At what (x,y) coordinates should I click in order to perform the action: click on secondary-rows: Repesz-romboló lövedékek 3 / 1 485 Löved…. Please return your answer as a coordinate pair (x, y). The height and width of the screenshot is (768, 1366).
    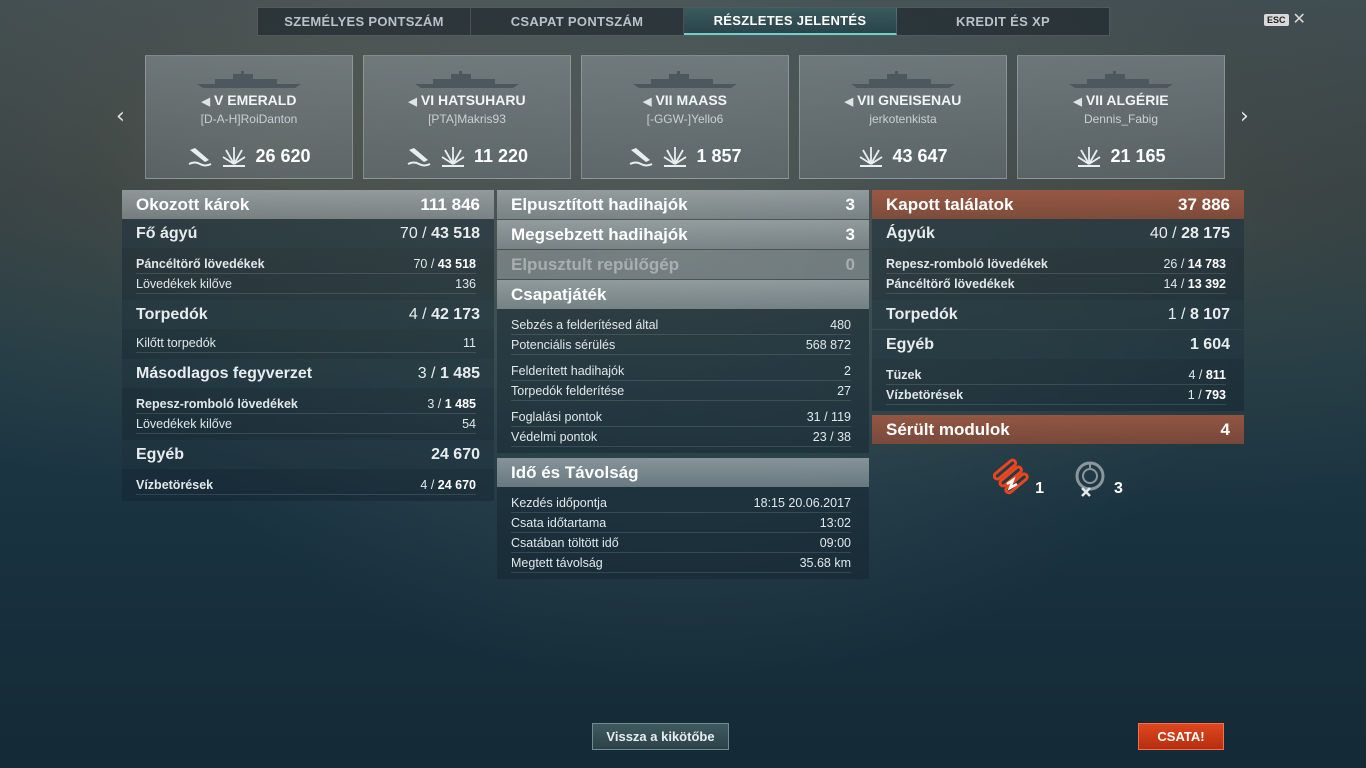
    Looking at the image, I should click on (308, 414).